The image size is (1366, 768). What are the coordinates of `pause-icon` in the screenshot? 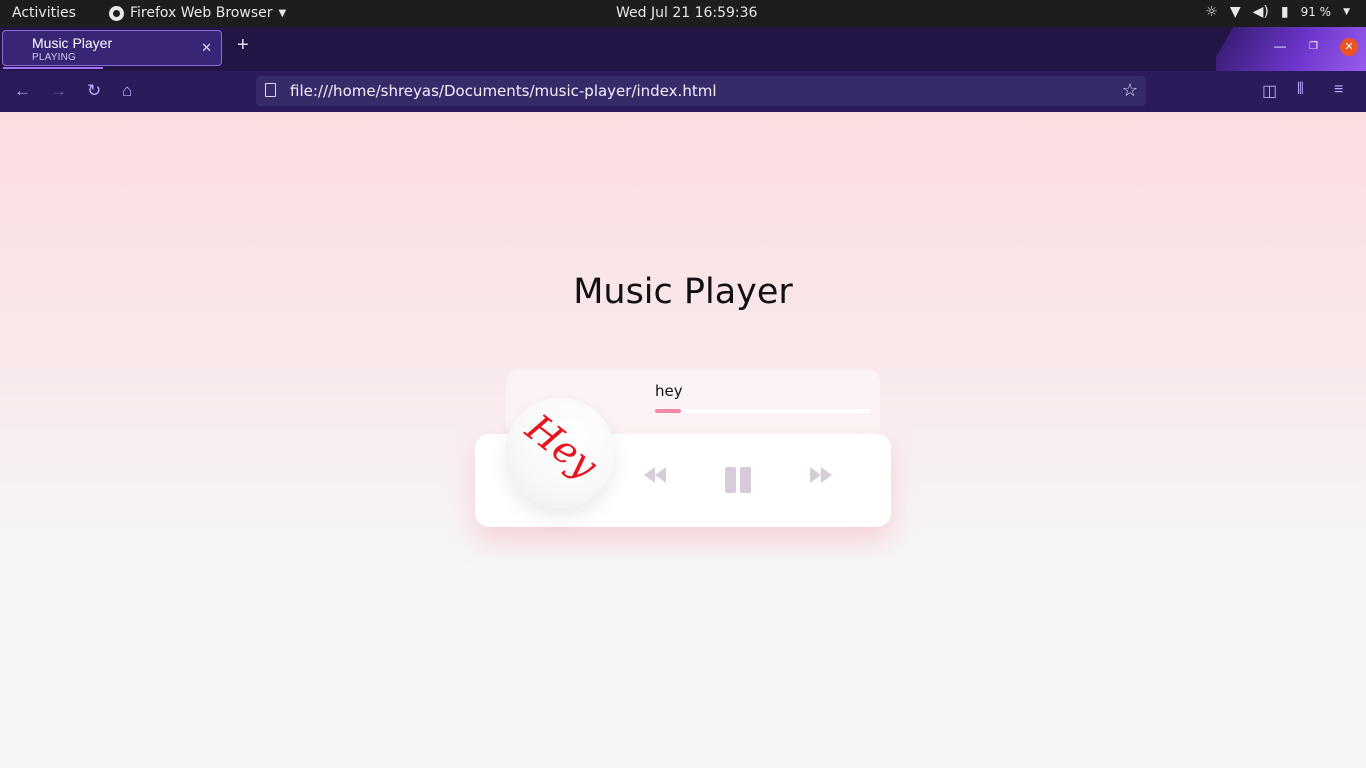 It's located at (738, 480).